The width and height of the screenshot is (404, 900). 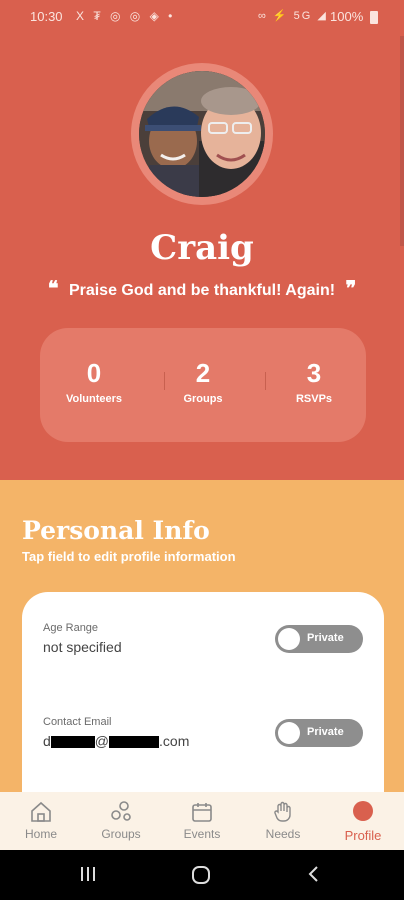 I want to click on stat-rsvps: 3 RSVPs, so click(x=314, y=381).